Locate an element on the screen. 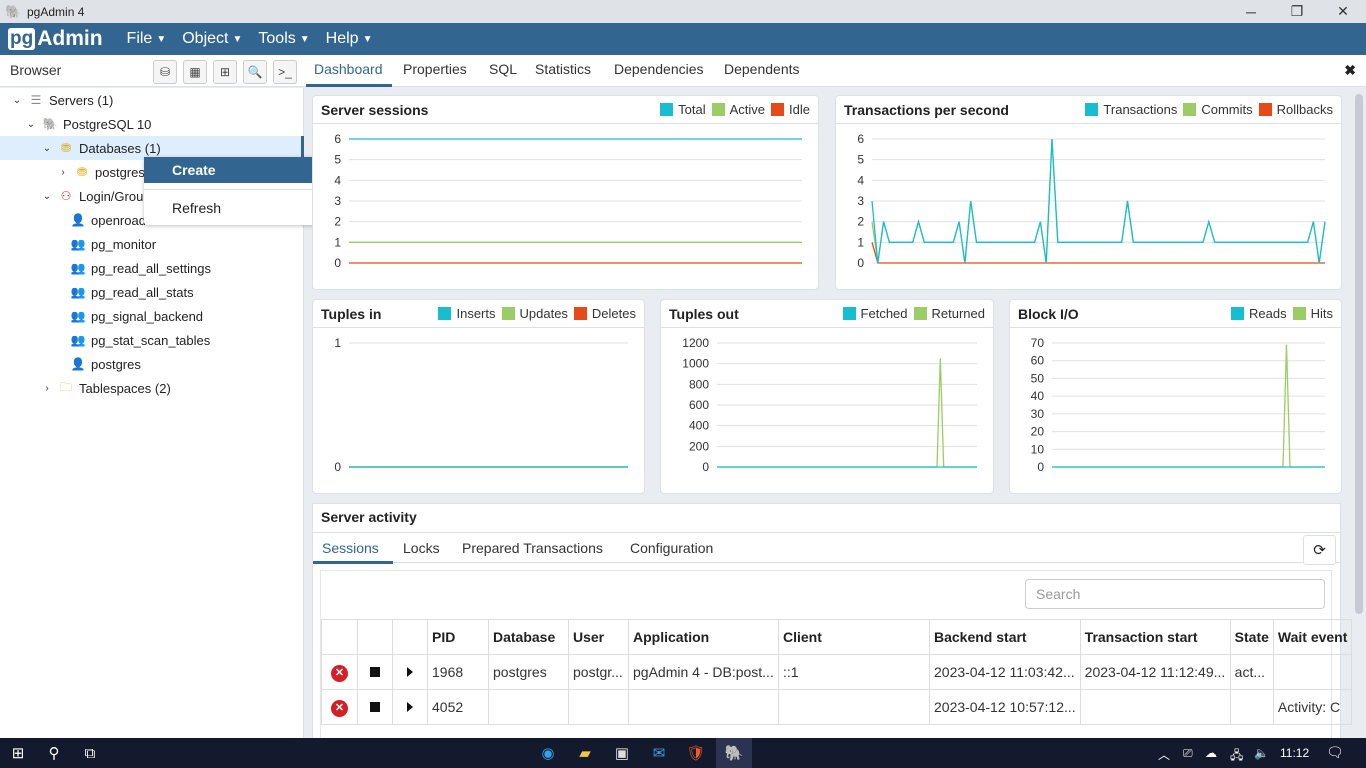  column-header is located at coordinates (339, 637).